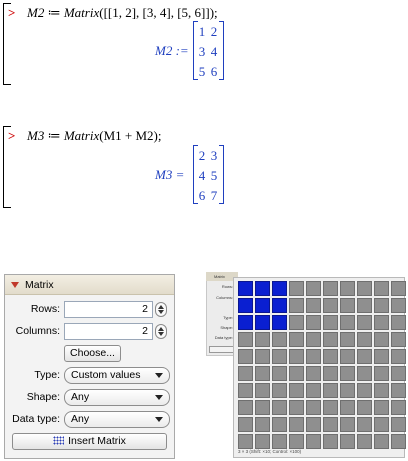 The width and height of the screenshot is (408, 461). Describe the element at coordinates (161, 329) in the screenshot. I see `spin-up-icon` at that location.